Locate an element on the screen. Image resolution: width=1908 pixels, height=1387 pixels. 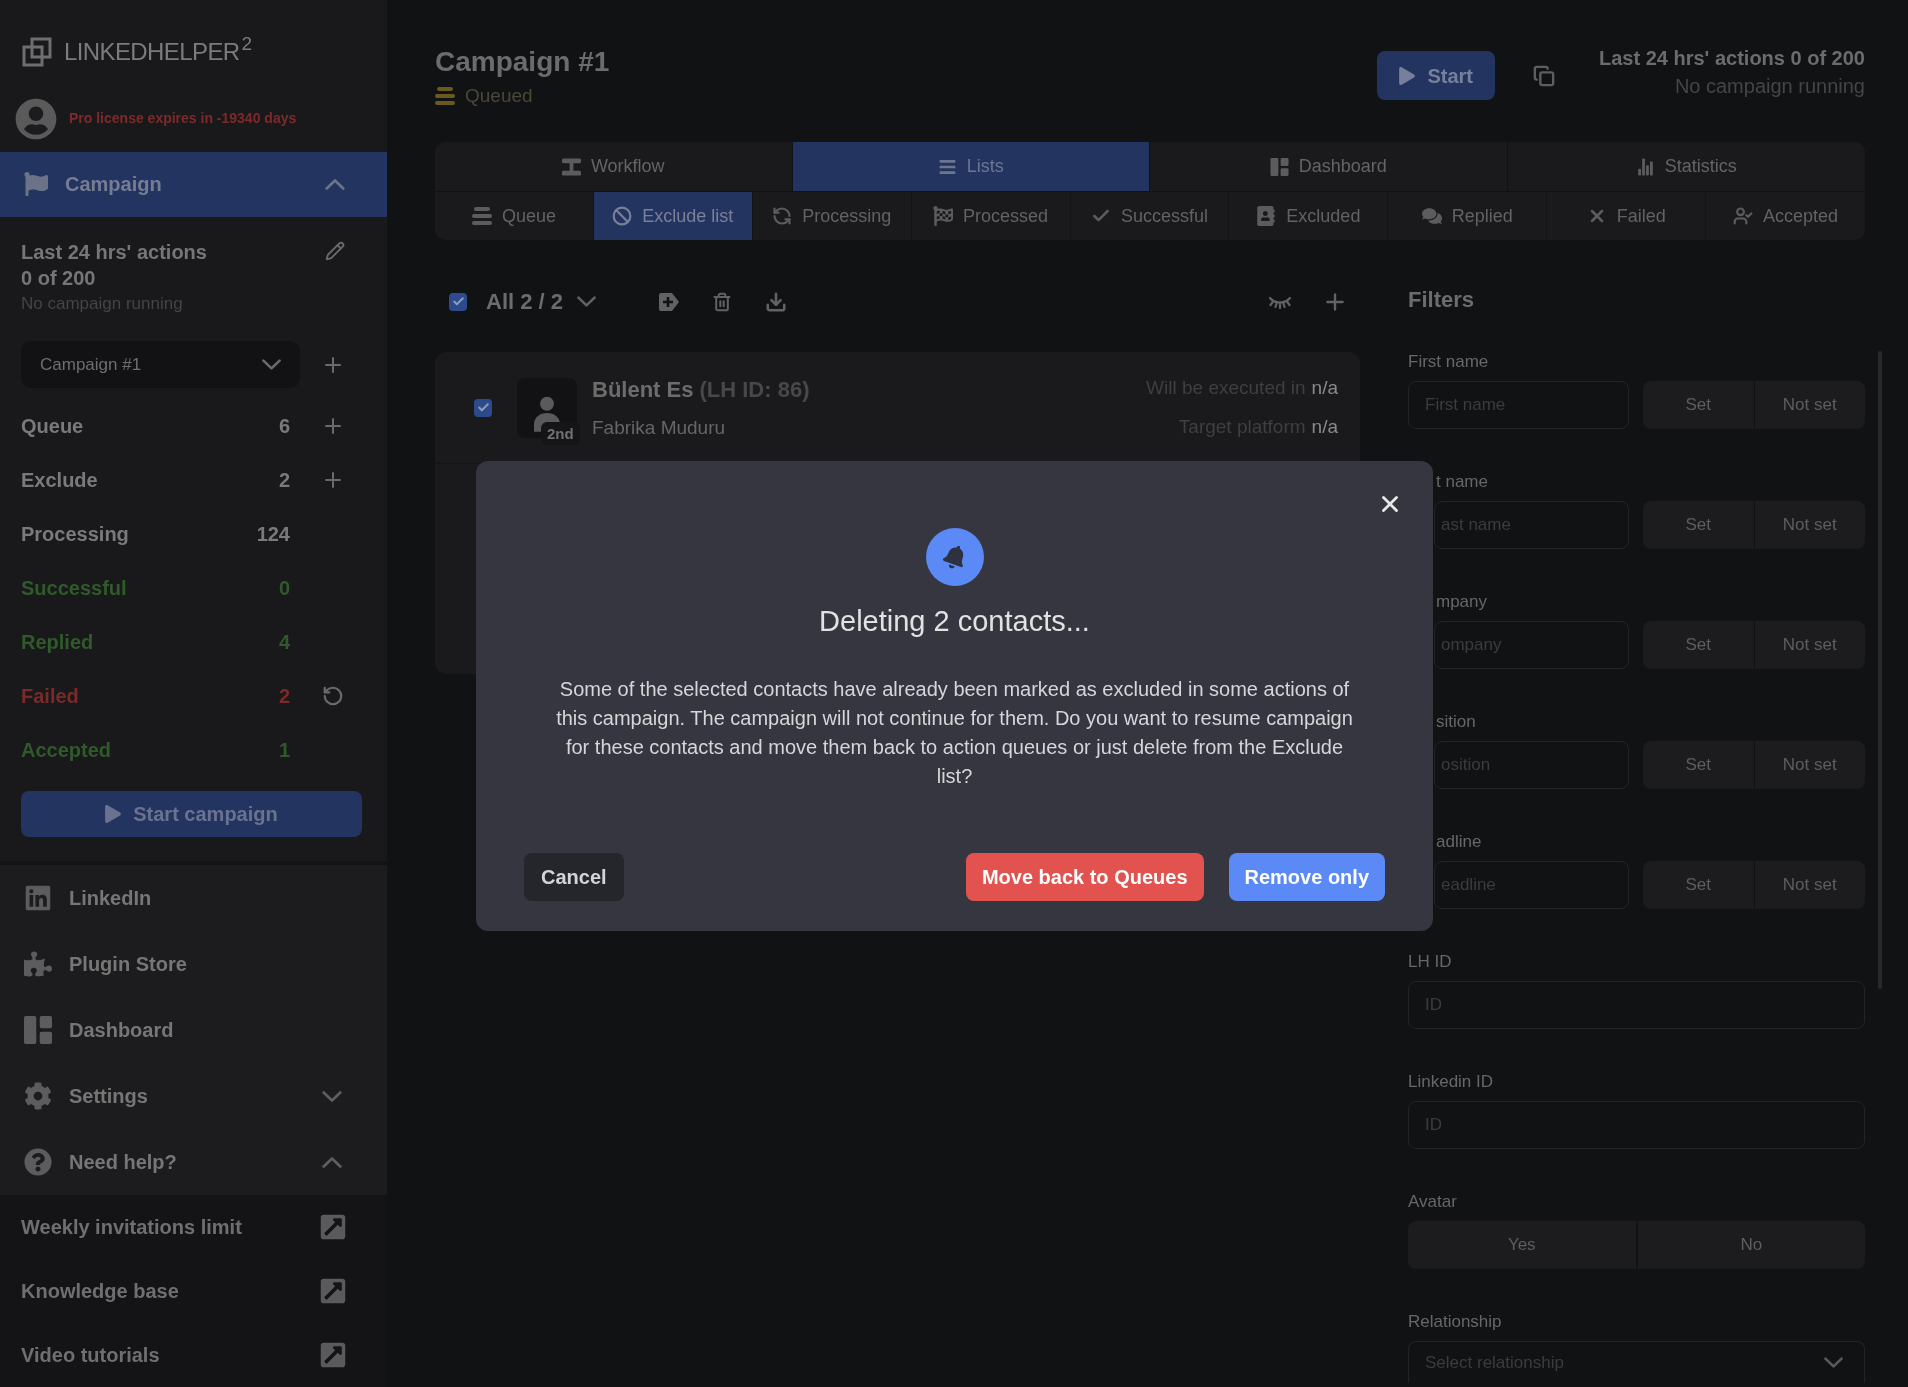
subtab: Exclude list is located at coordinates (673, 216).